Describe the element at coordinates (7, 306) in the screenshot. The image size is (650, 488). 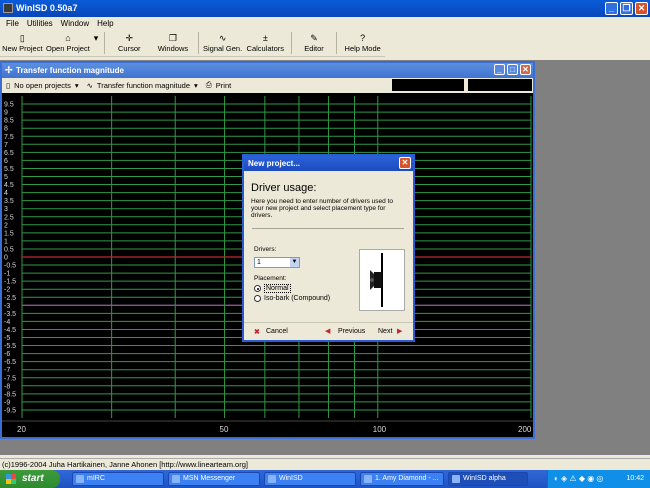
I see `y-tick-label: -3` at that location.